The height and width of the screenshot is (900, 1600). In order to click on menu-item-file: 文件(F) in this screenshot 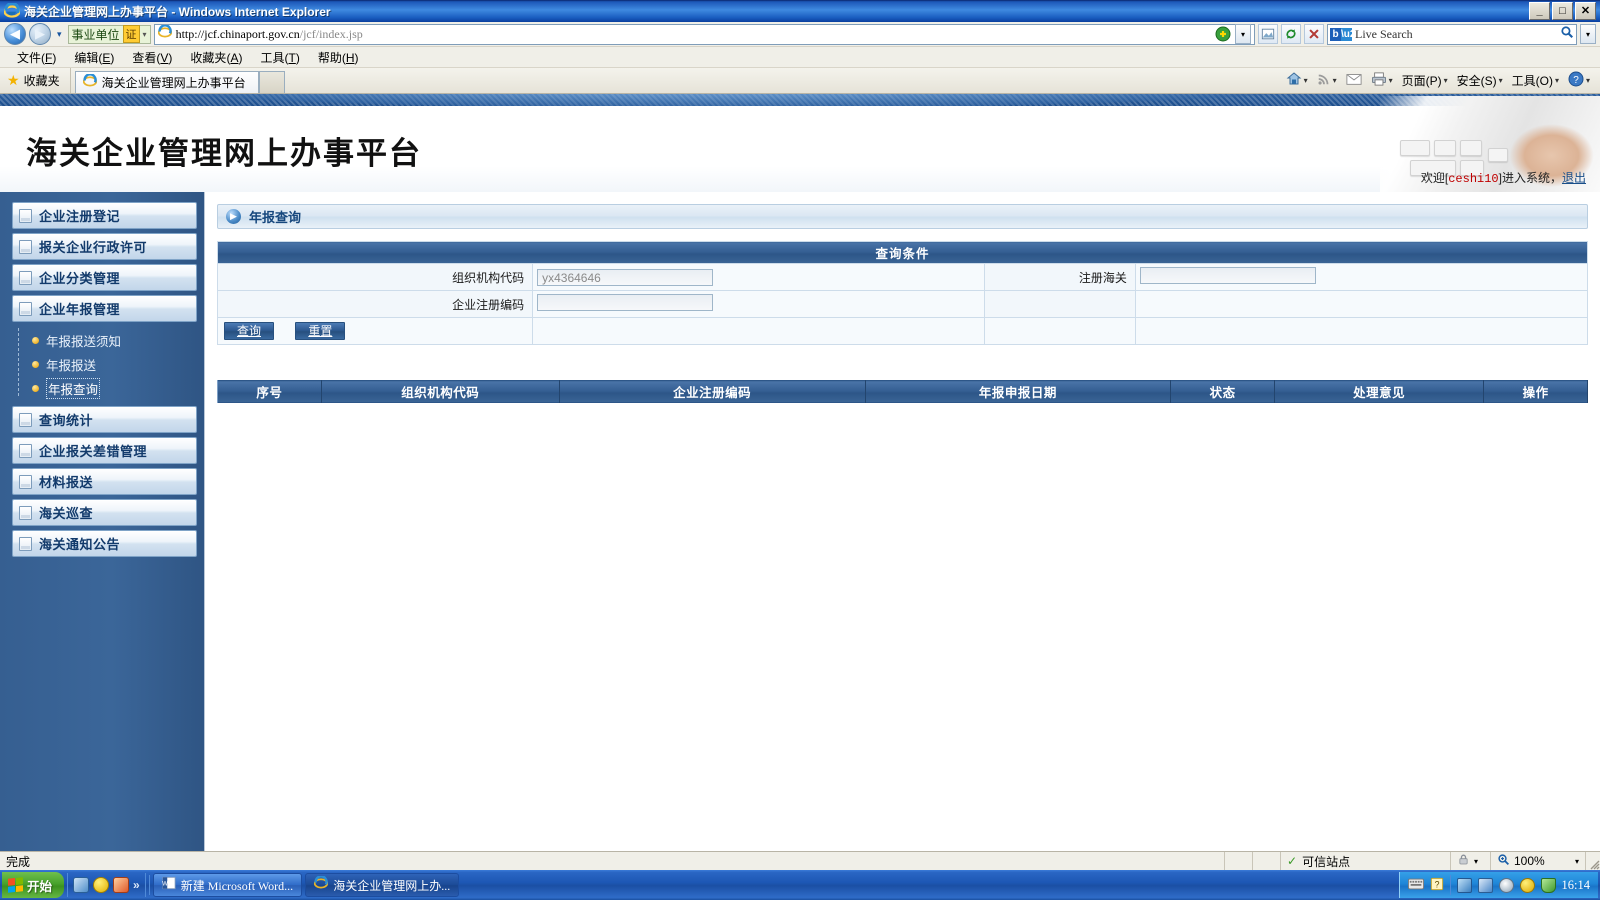, I will do `click(36, 57)`.